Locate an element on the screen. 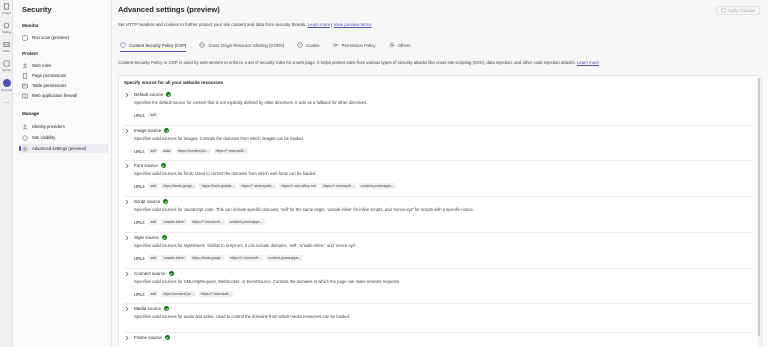 The height and width of the screenshot is (347, 768). pages-icon is located at coordinates (6, 6).